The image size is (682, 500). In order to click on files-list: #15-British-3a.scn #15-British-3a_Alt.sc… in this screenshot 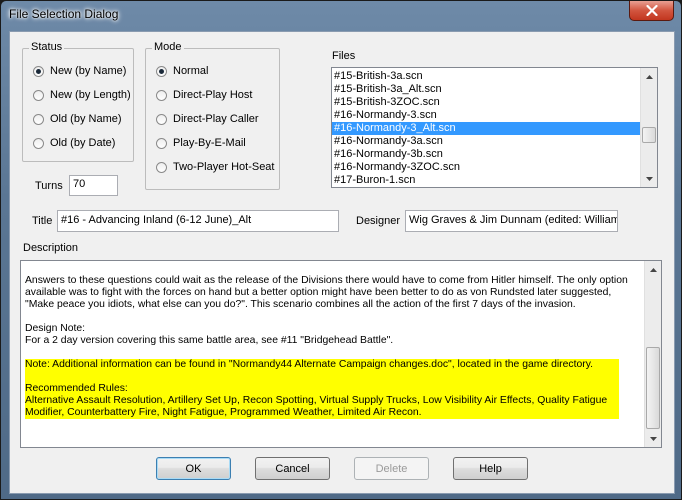, I will do `click(486, 128)`.